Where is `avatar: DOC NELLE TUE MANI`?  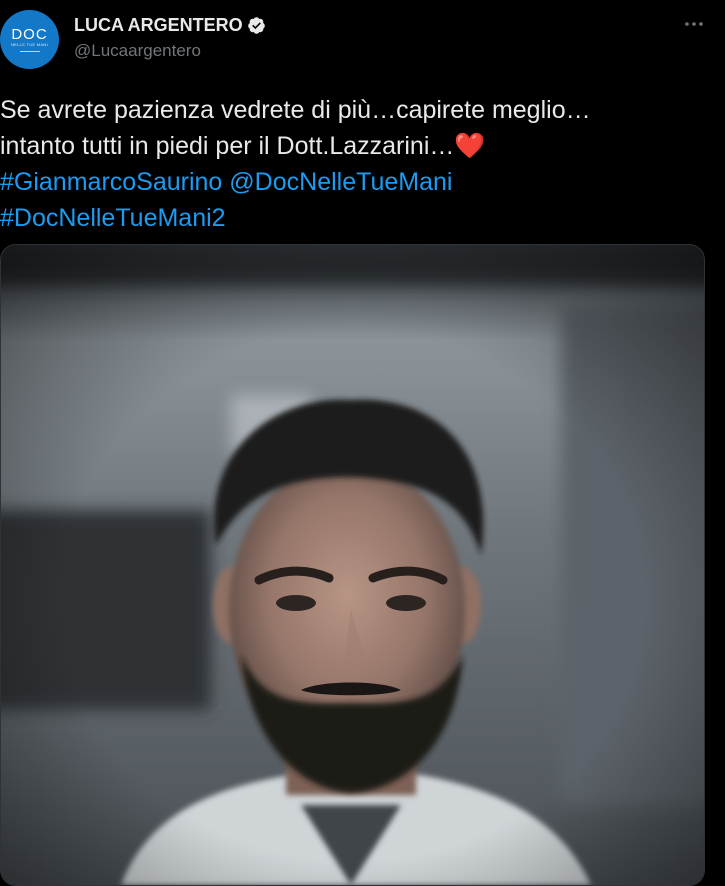
avatar: DOC NELLE TUE MANI is located at coordinates (29, 39).